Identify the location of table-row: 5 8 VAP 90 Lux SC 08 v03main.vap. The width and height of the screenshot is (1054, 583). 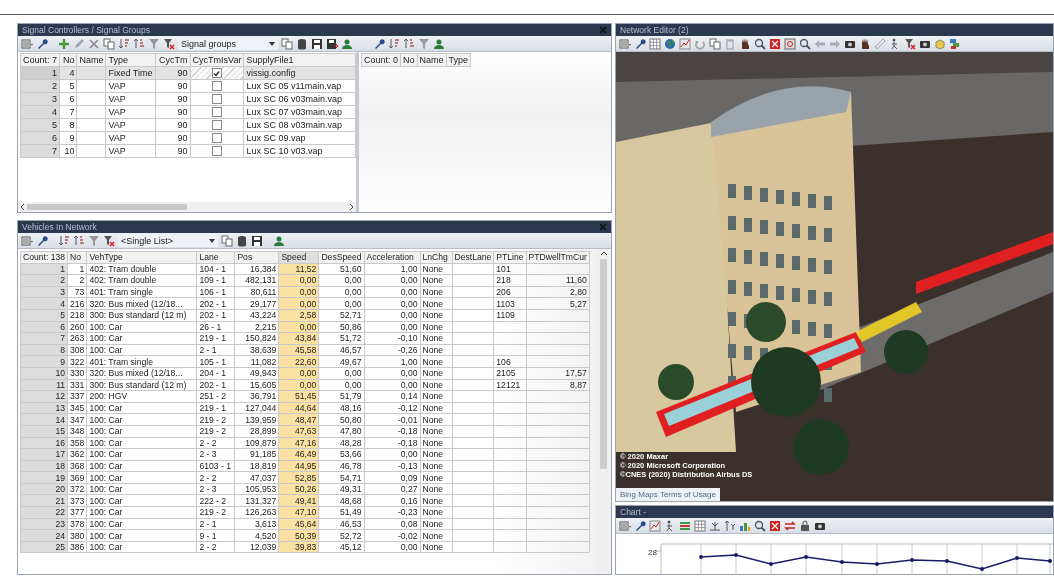
(188, 125).